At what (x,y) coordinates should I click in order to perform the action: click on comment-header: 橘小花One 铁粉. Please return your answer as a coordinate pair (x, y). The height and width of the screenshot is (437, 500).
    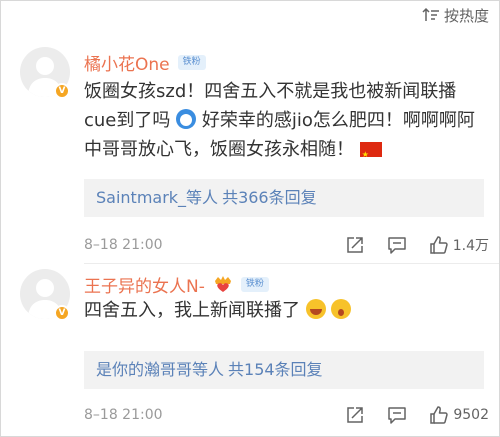
    Looking at the image, I should click on (145, 62).